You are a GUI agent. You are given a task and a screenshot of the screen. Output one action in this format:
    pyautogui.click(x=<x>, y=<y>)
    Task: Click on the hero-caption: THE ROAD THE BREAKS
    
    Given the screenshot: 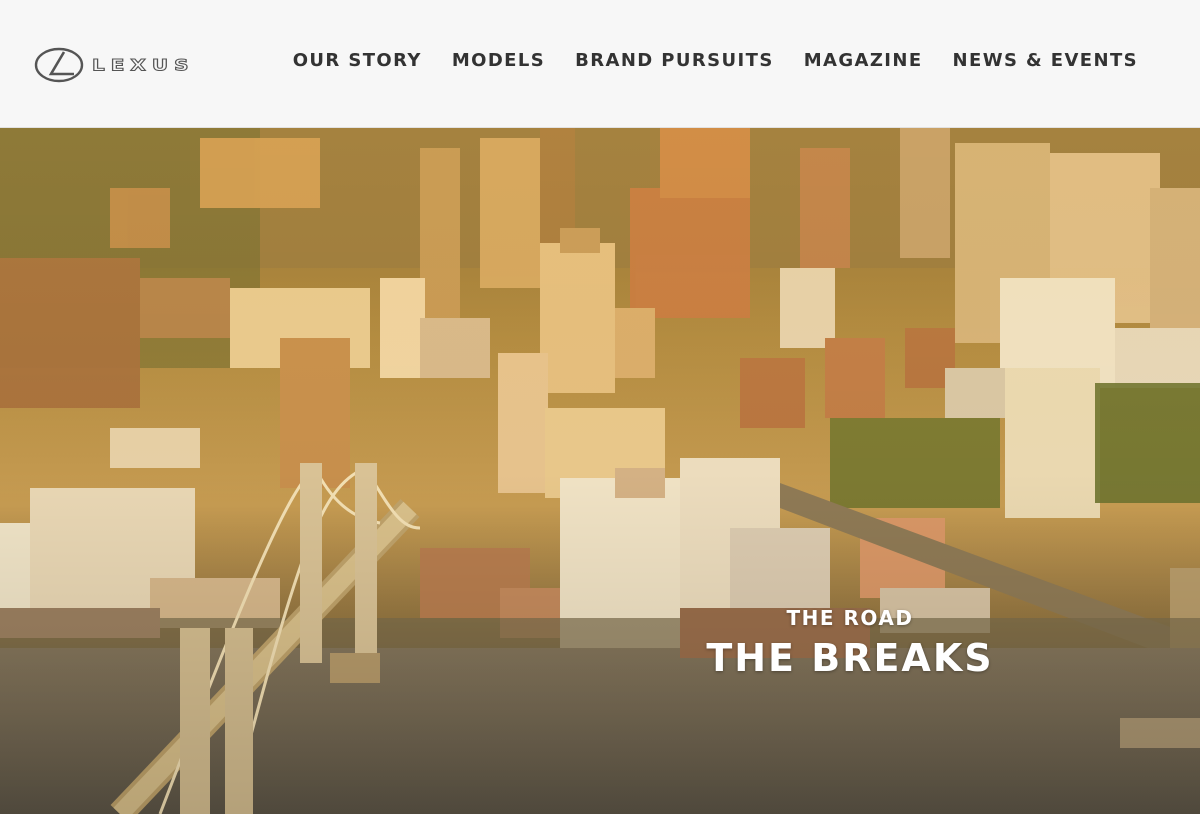 What is the action you would take?
    pyautogui.click(x=850, y=643)
    